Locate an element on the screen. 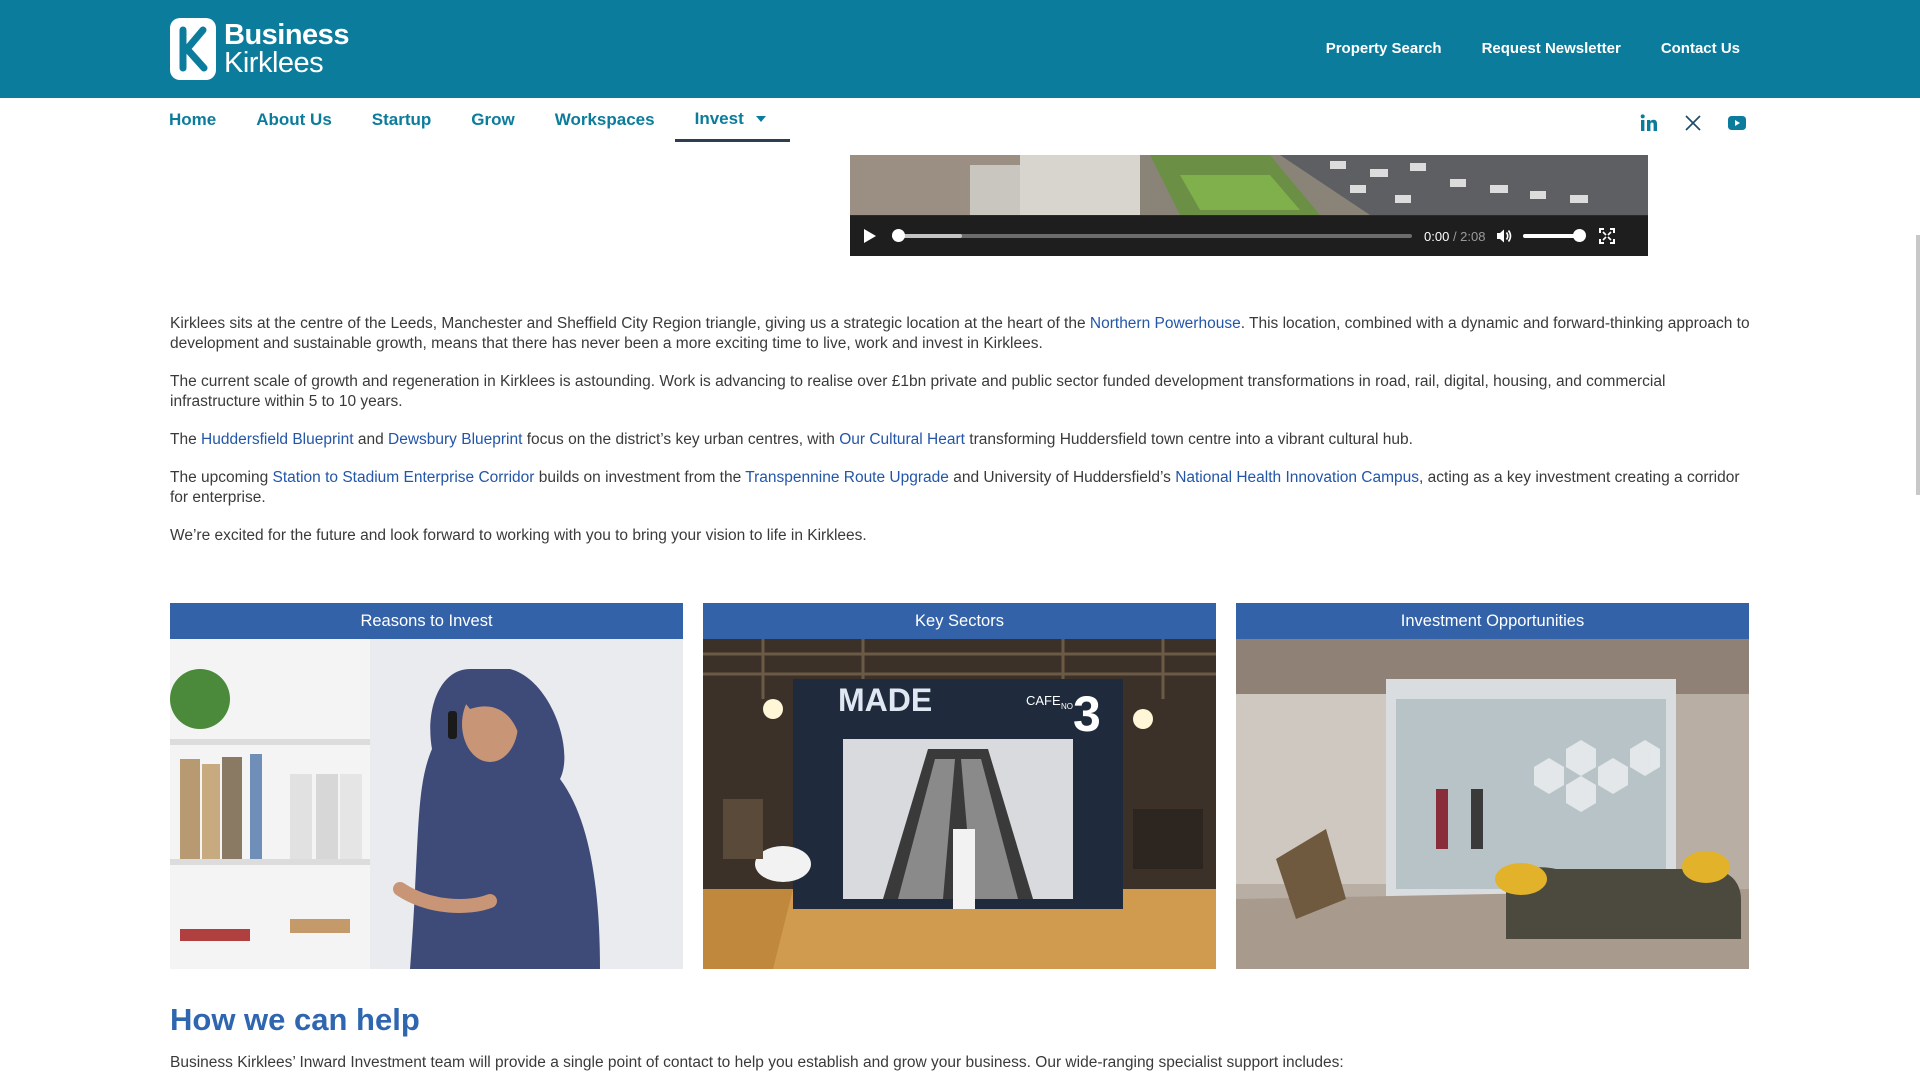  youtube-icon is located at coordinates (1737, 123).